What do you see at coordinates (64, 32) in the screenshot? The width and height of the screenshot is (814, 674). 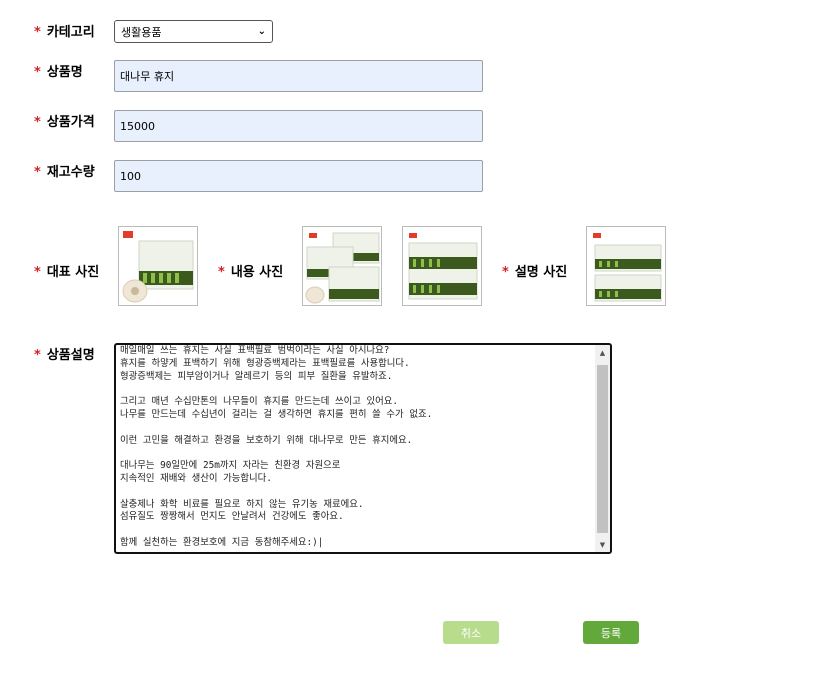 I see `category-label: * 카테고리` at bounding box center [64, 32].